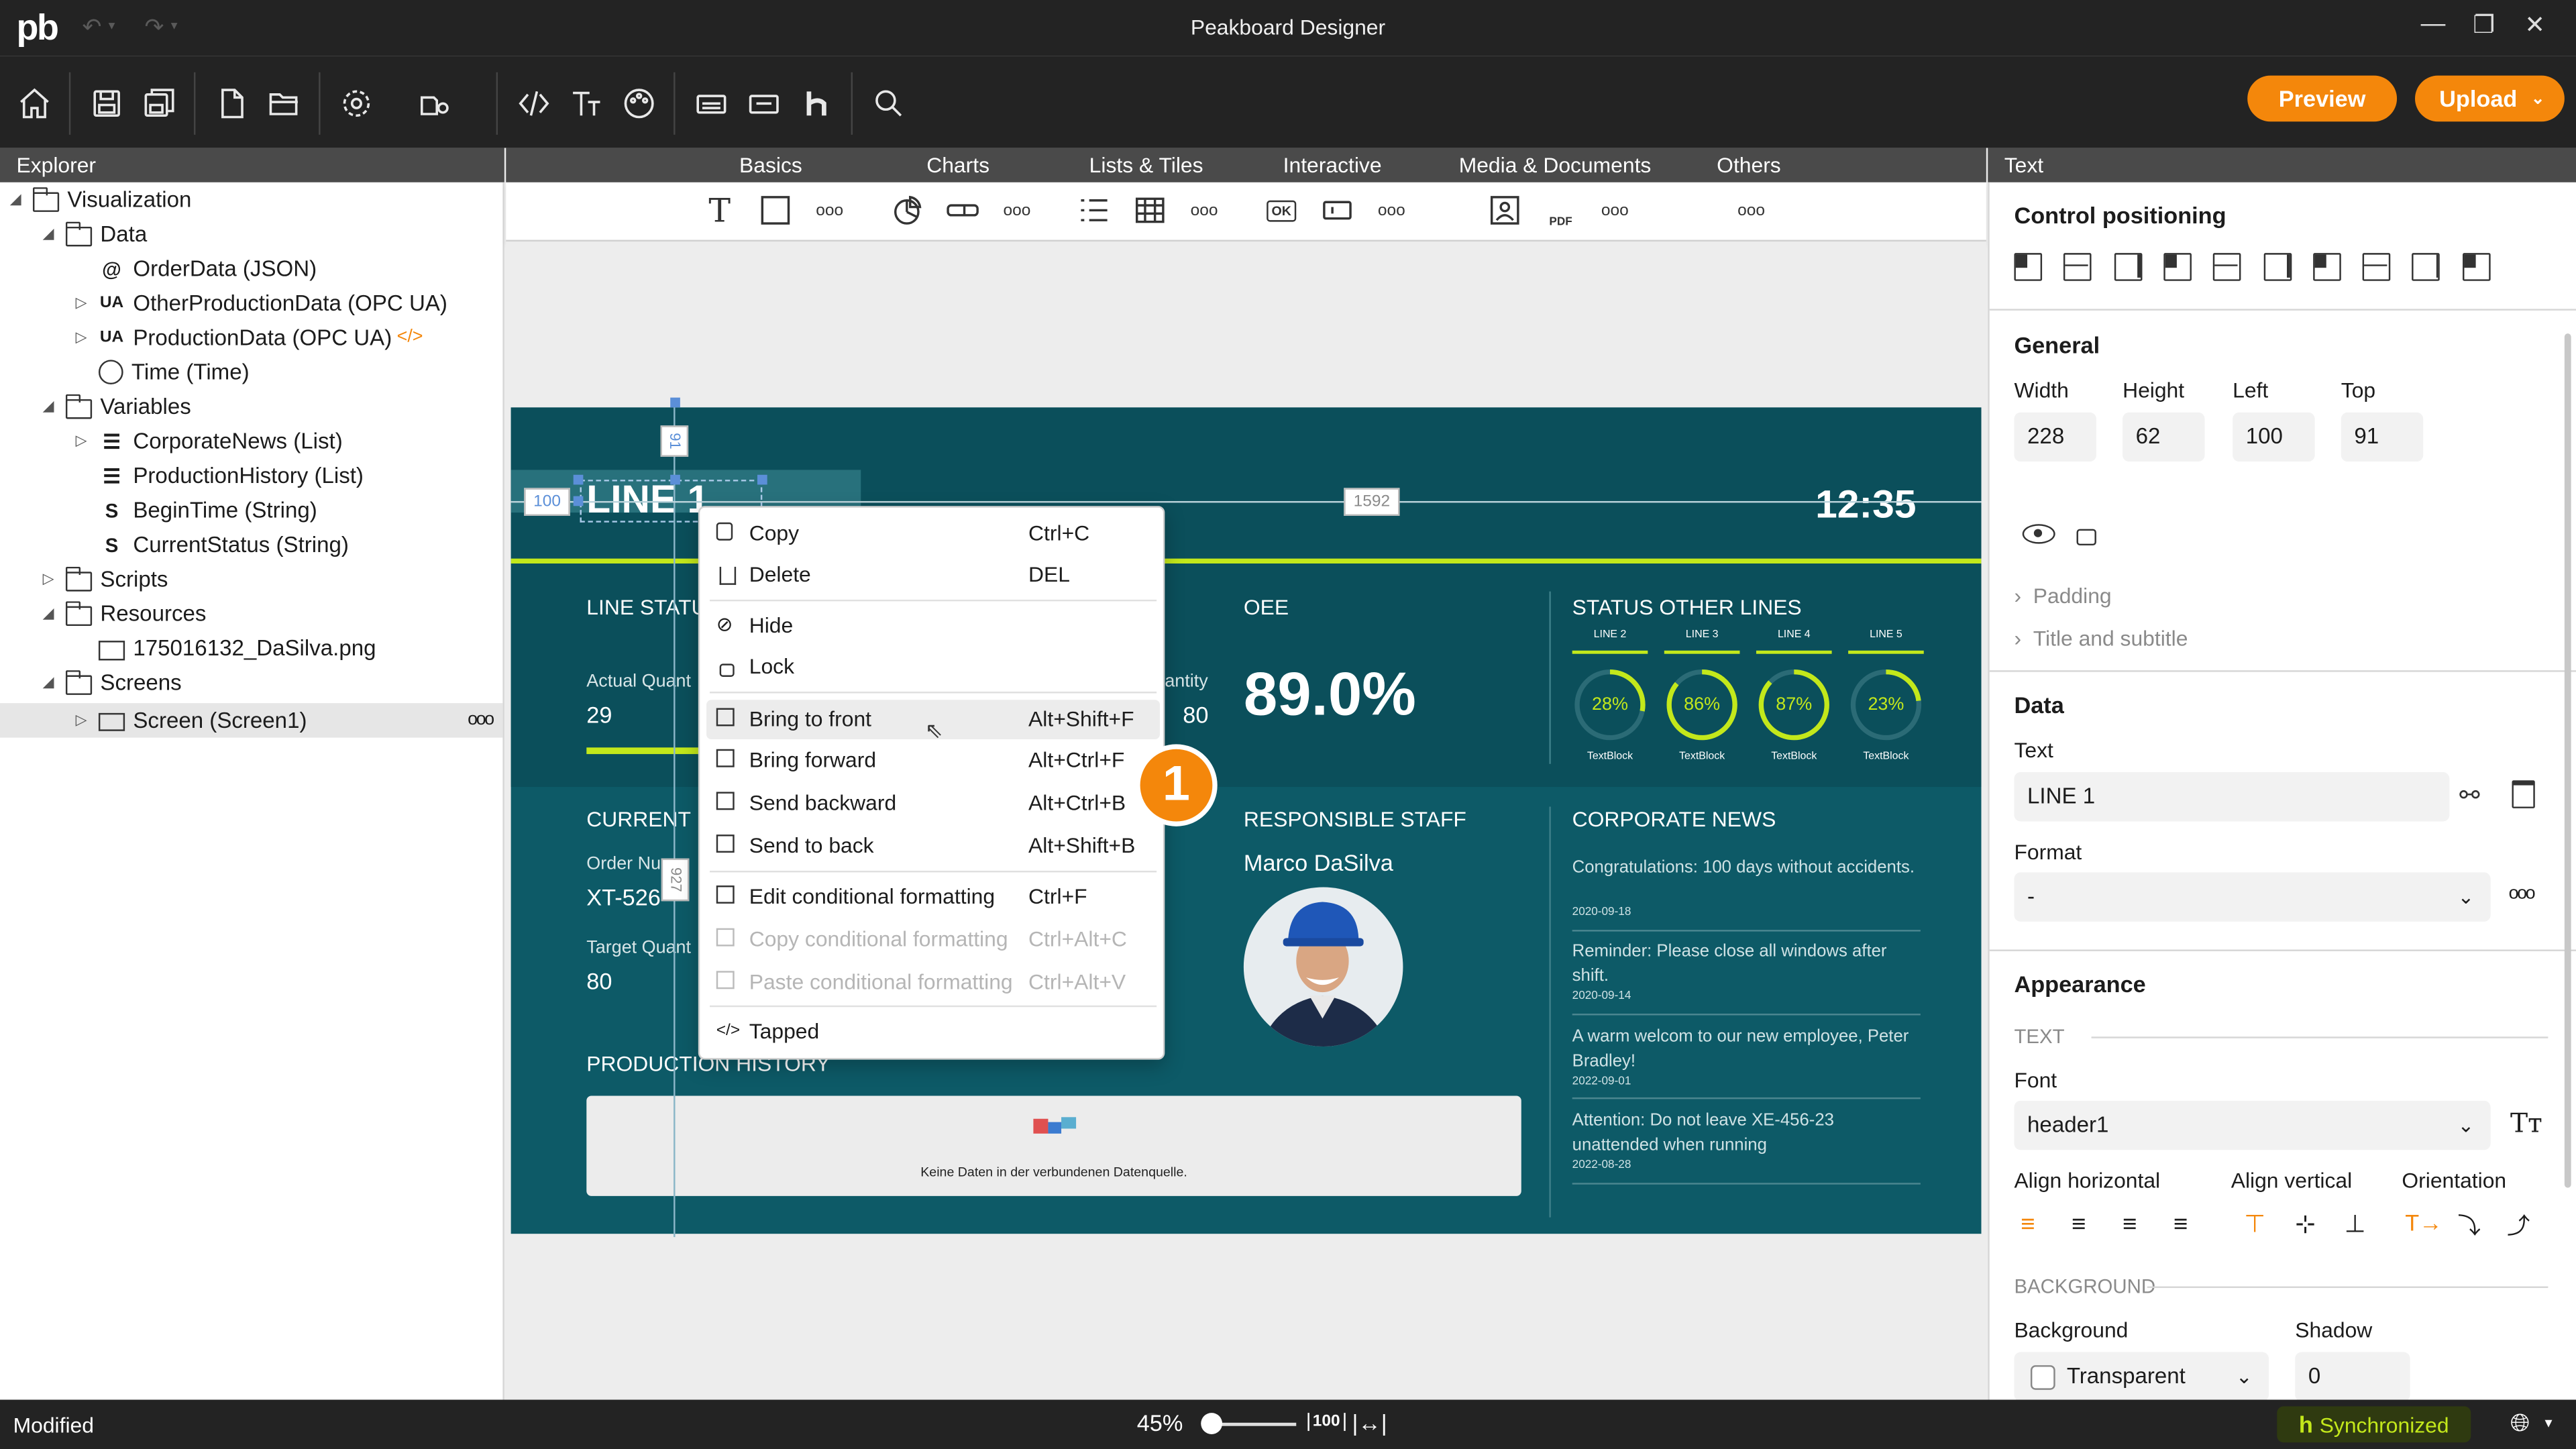  I want to click on globe-icon: 🌐︎, so click(2520, 1423).